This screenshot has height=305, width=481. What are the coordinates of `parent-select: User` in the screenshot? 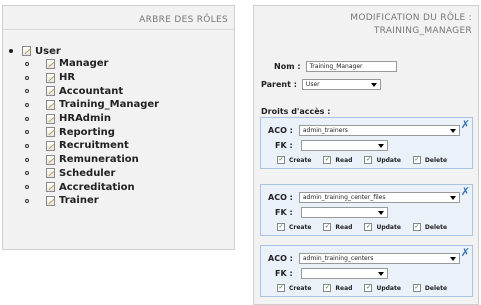 It's located at (341, 84).